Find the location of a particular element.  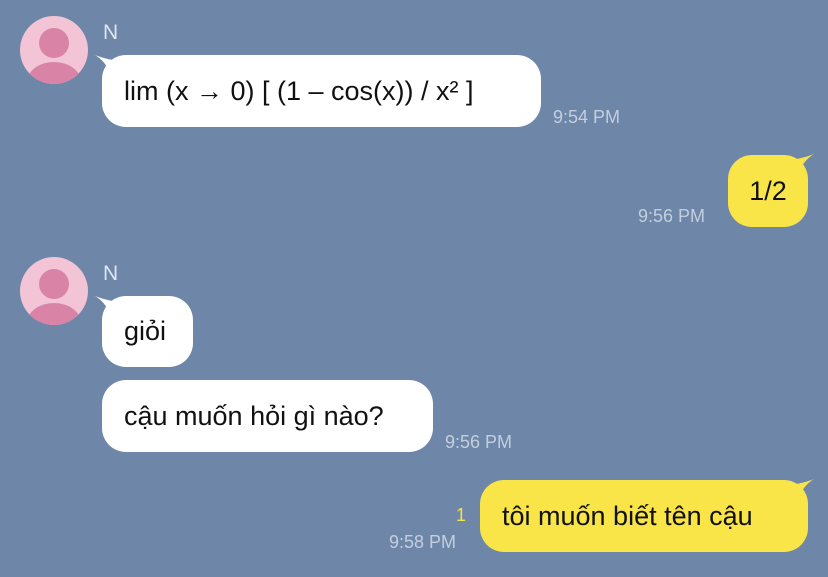

message-text: 1/2 is located at coordinates (768, 190).